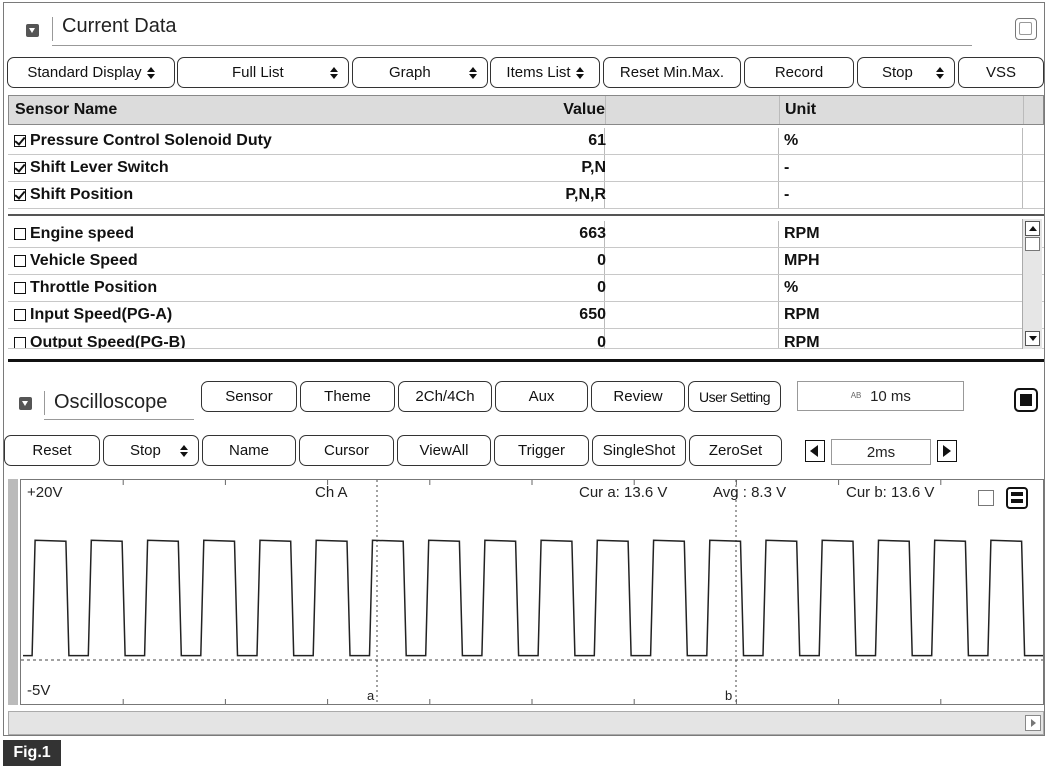  Describe the element at coordinates (881, 452) in the screenshot. I see `time-div-value: 2ms` at that location.